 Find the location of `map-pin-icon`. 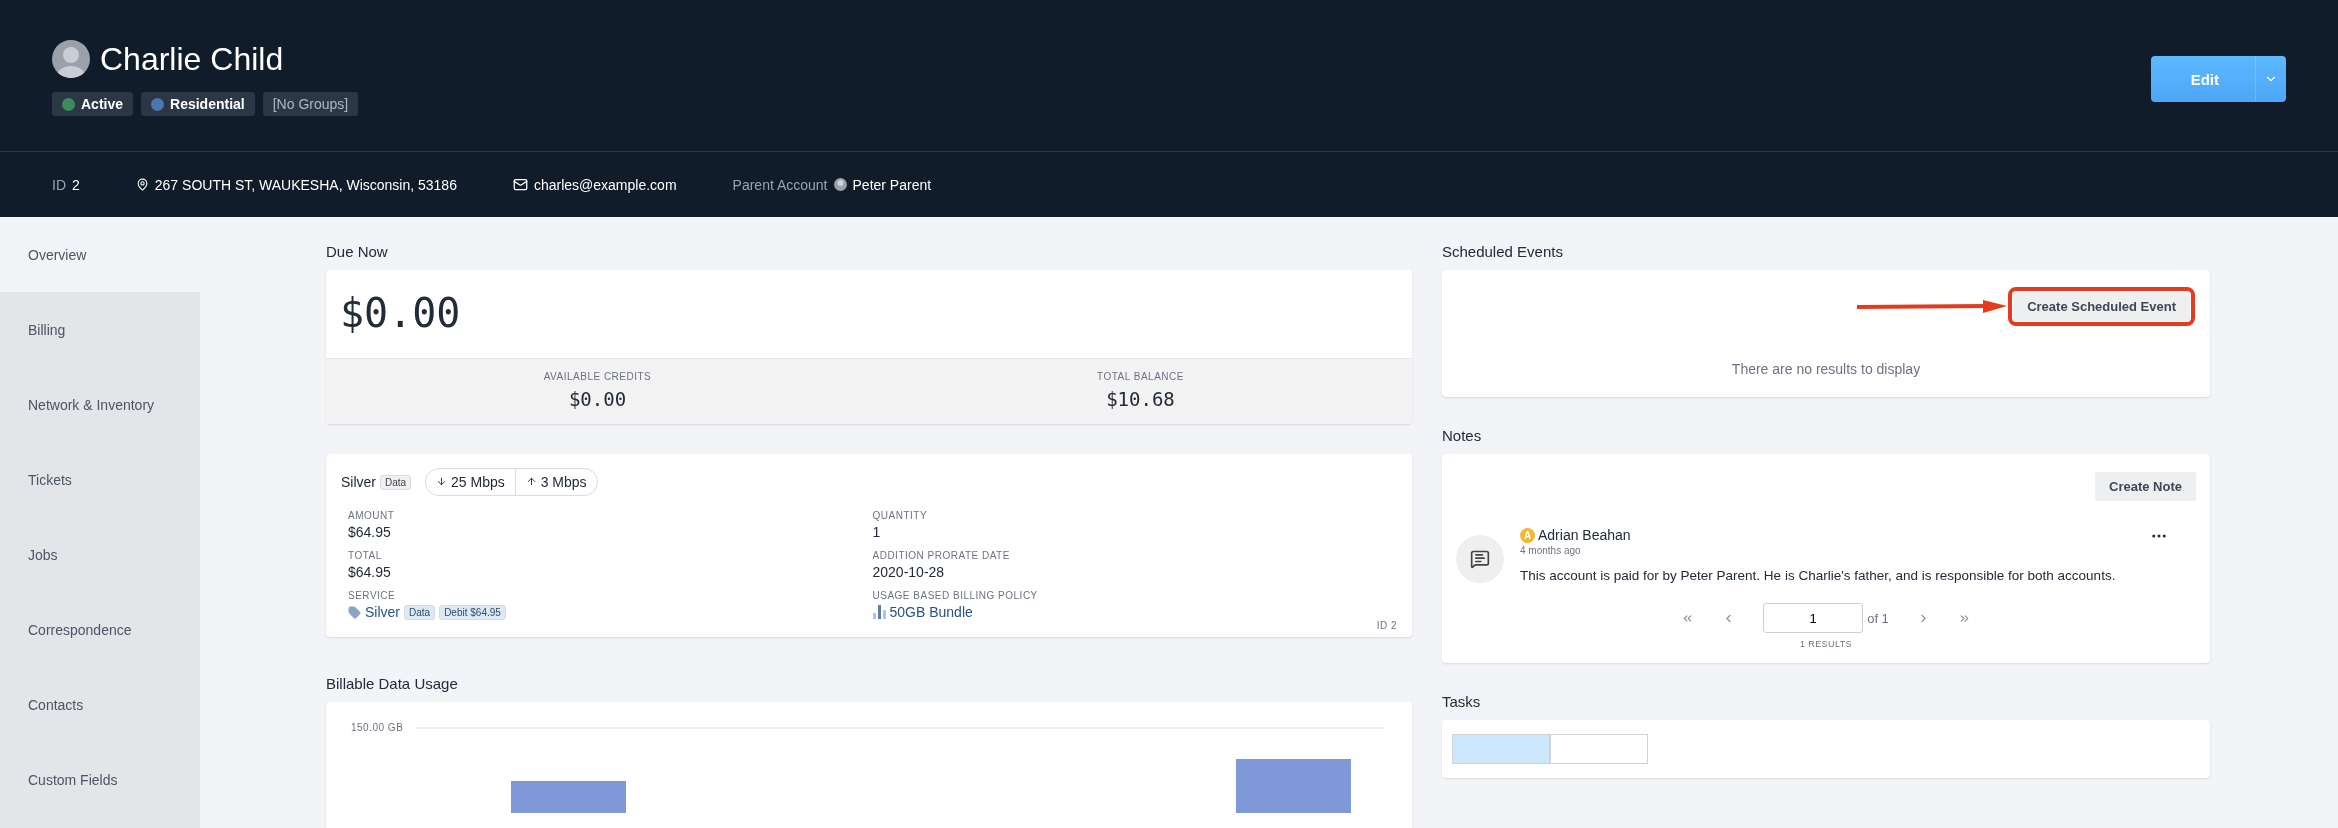

map-pin-icon is located at coordinates (142, 184).